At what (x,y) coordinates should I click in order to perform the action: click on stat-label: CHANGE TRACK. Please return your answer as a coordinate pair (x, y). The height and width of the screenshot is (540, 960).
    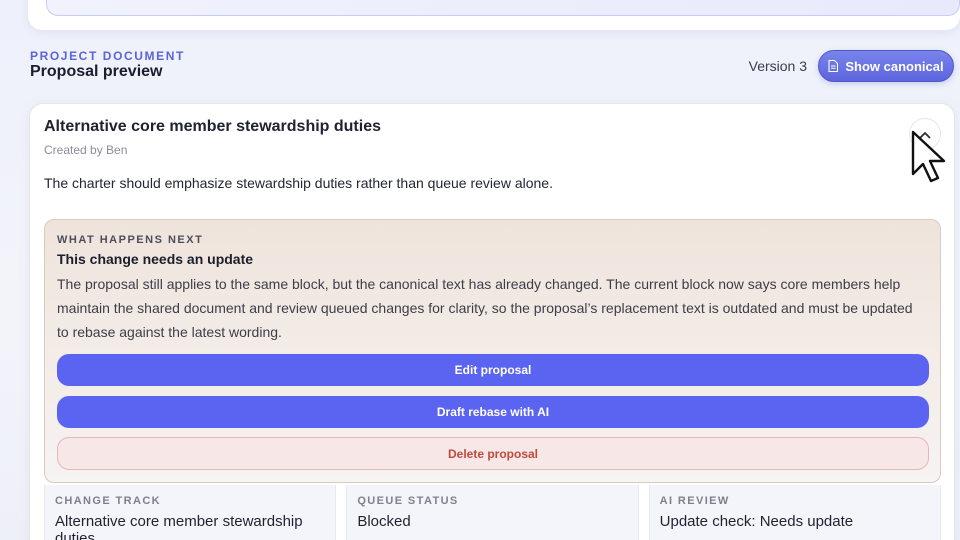
    Looking at the image, I should click on (108, 501).